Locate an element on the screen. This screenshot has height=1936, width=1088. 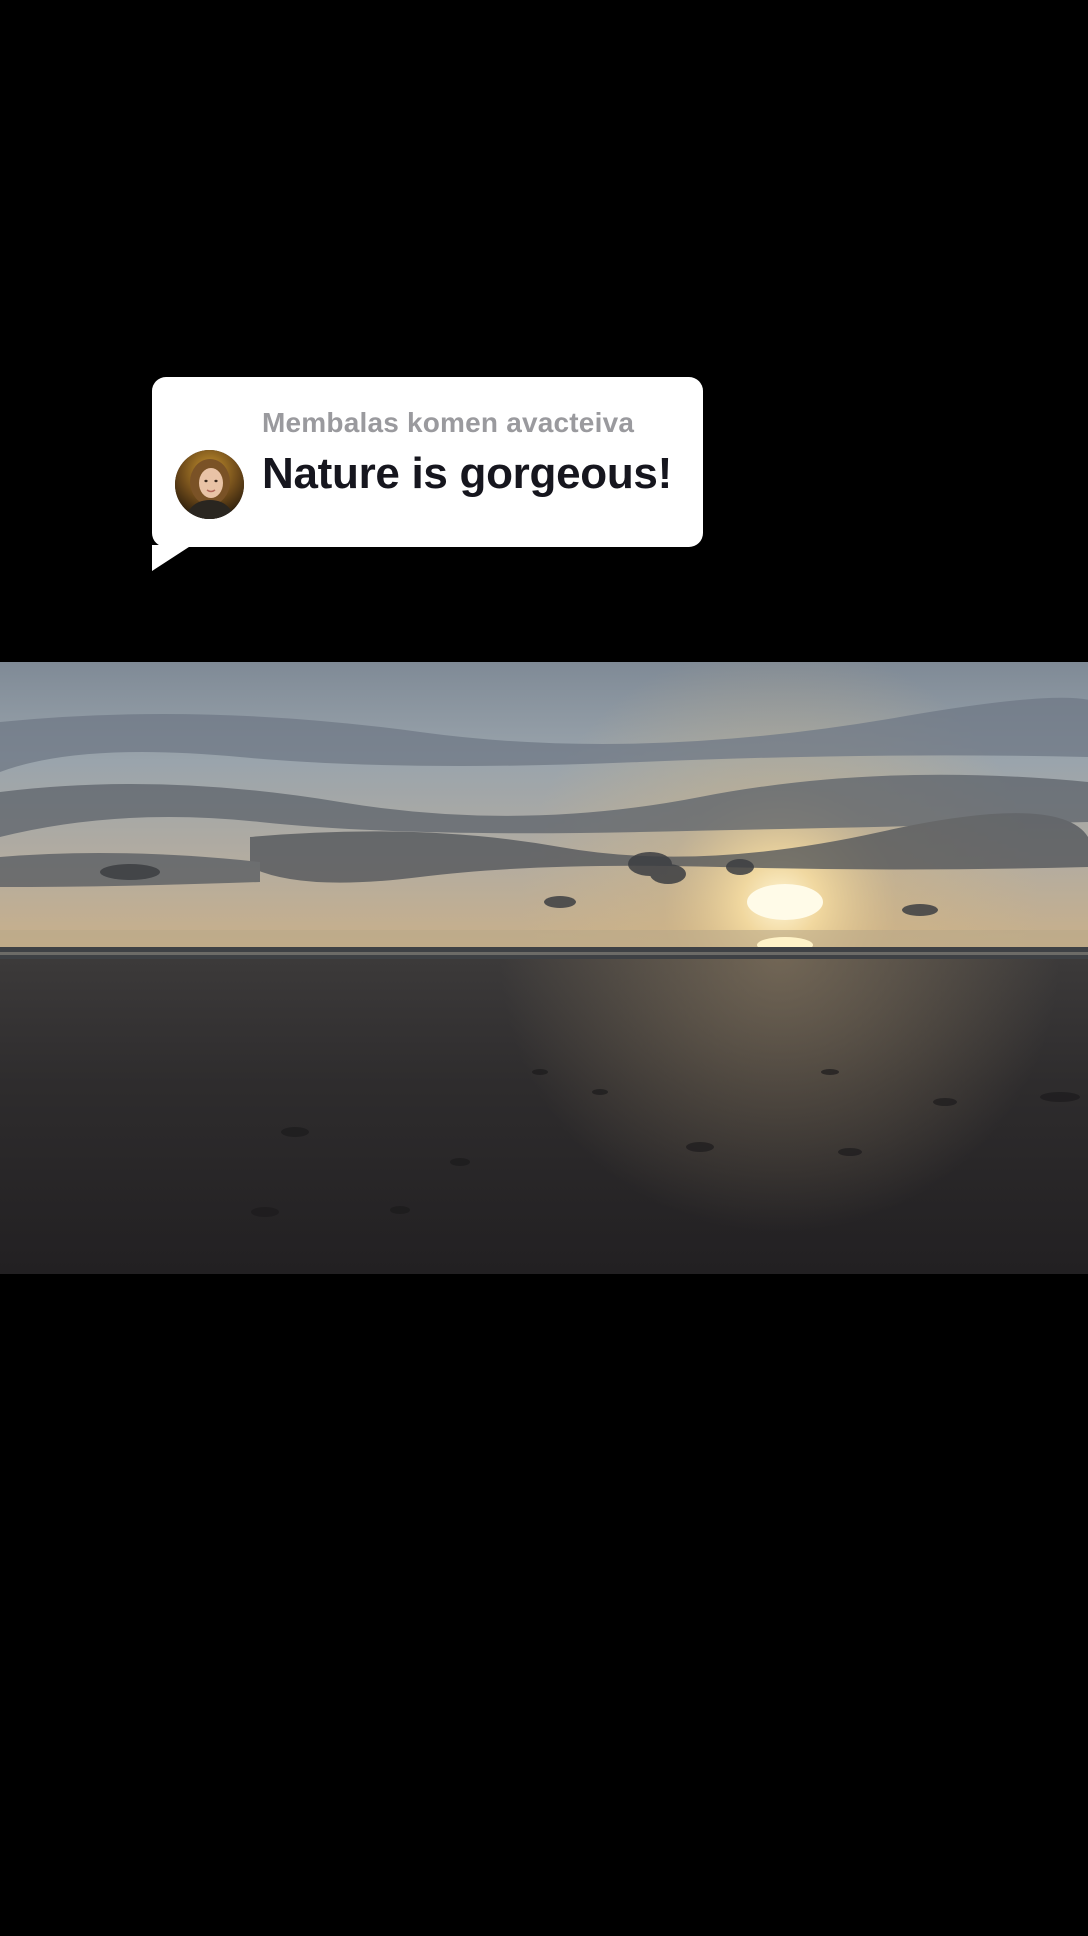
avatar-photo-icon is located at coordinates (209, 484).